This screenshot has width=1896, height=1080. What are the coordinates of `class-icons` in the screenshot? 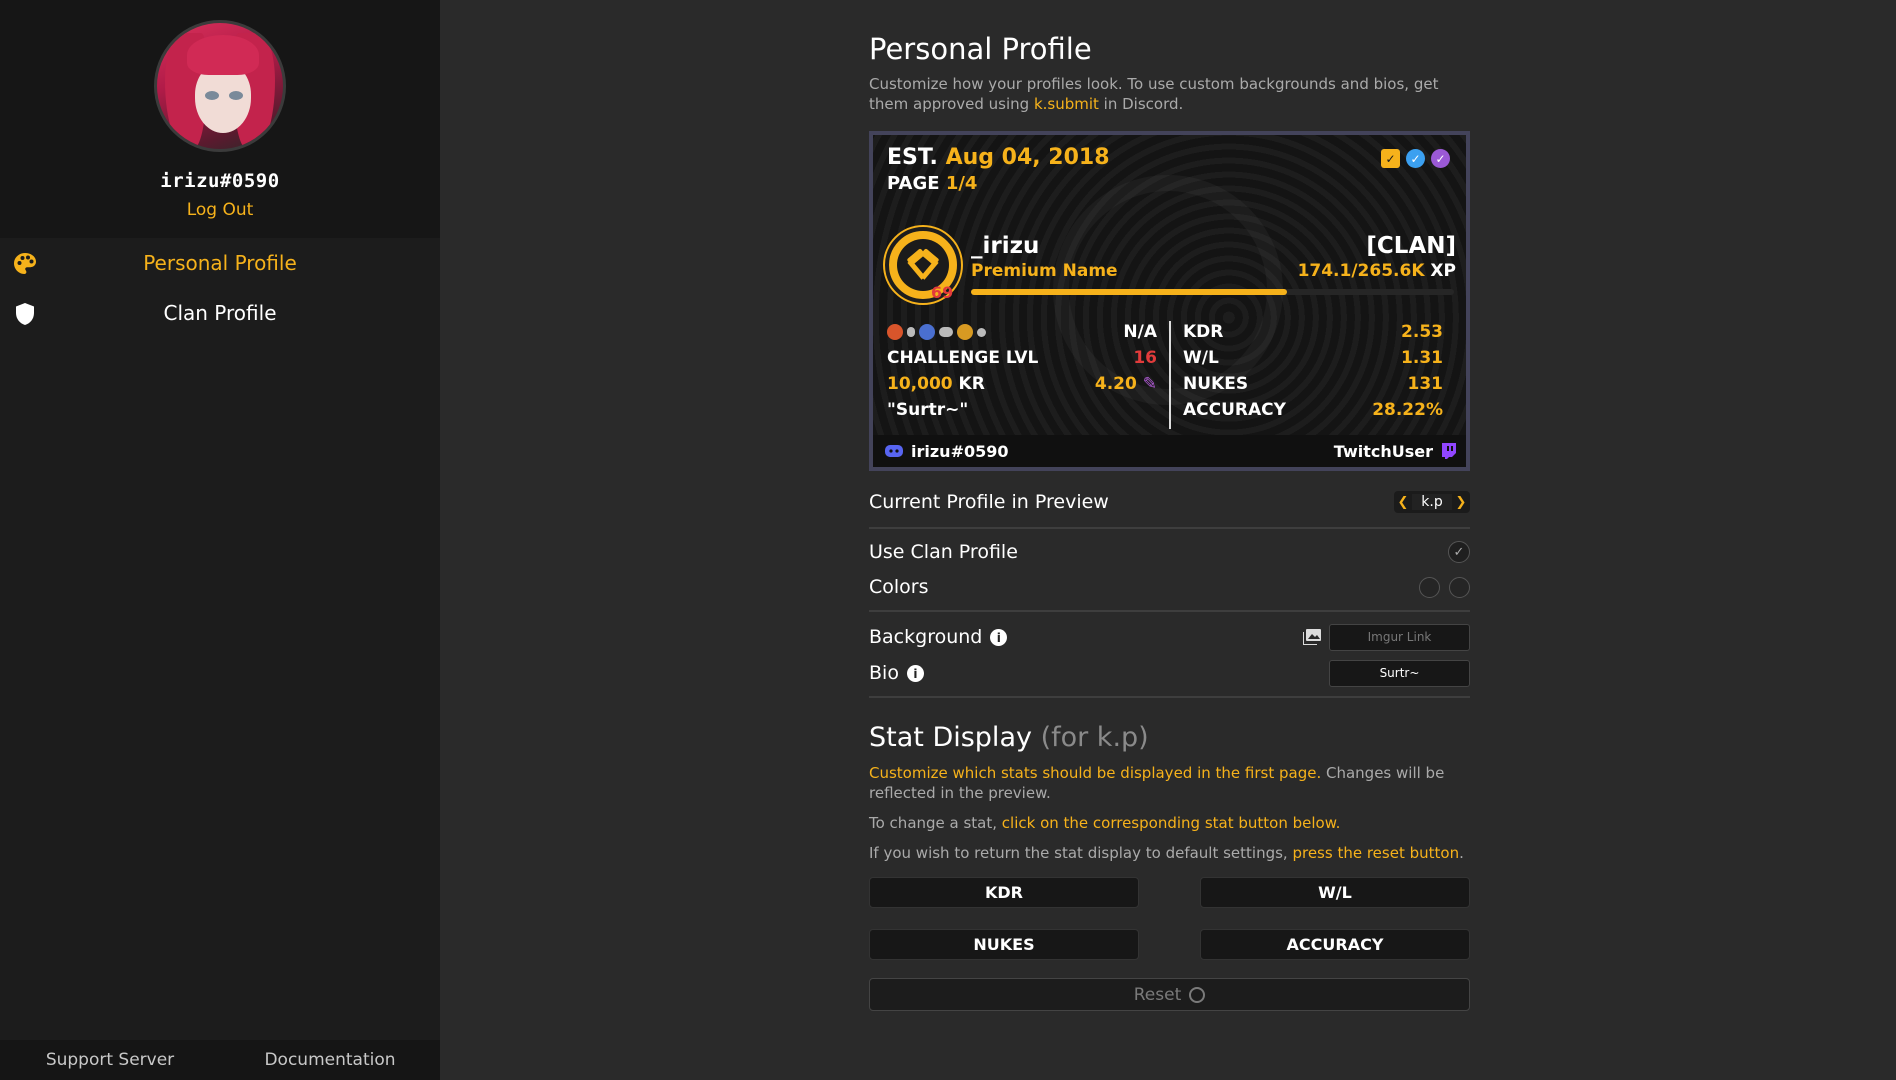 It's located at (936, 332).